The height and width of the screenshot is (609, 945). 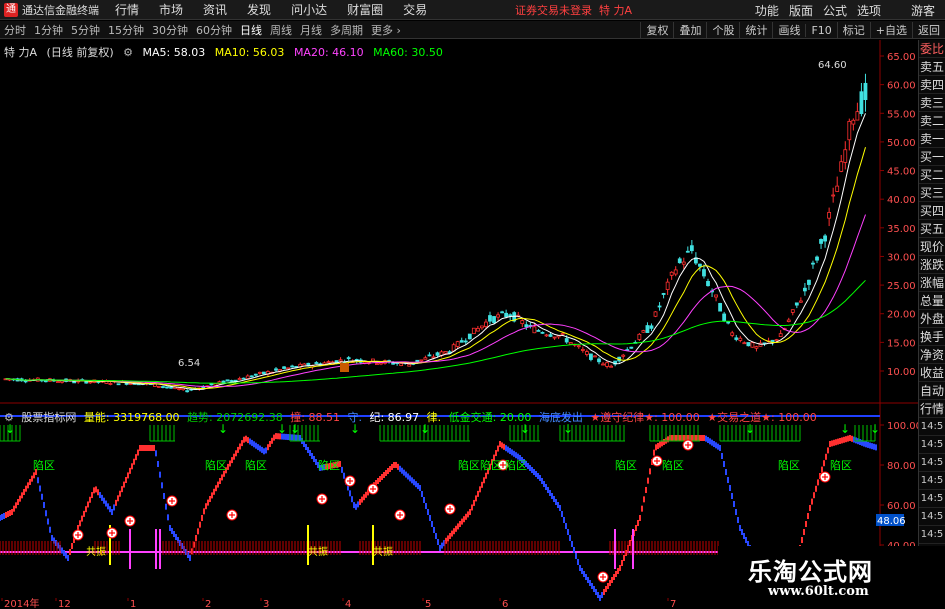 I want to click on period-5min: 5分钟, so click(x=85, y=30).